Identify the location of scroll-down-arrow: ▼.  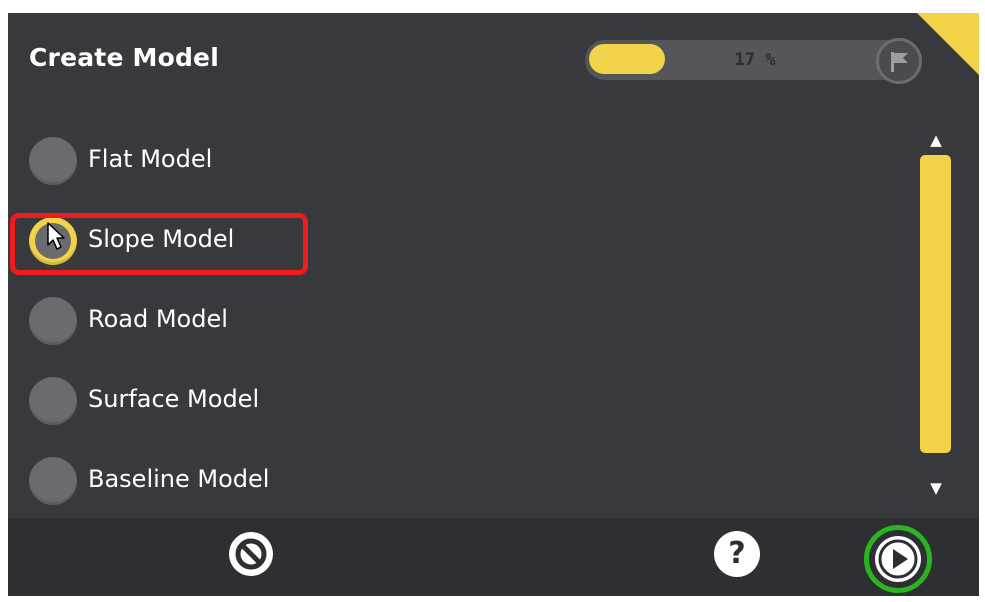
(936, 488).